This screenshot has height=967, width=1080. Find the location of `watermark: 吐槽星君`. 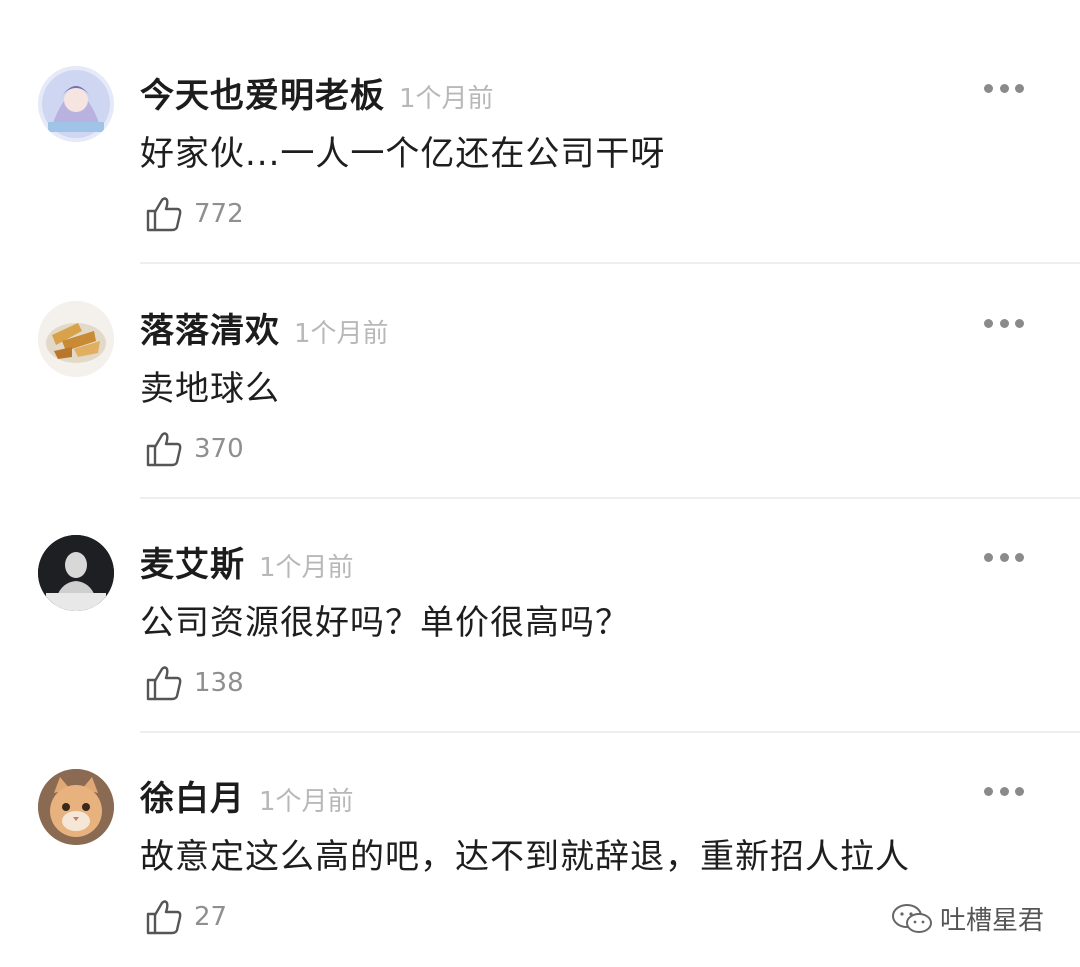

watermark: 吐槽星君 is located at coordinates (967, 918).